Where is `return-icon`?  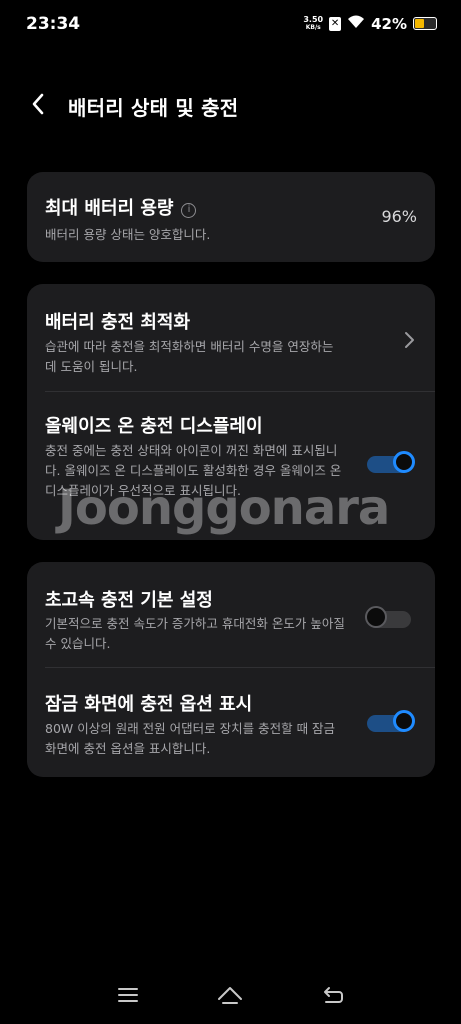 return-icon is located at coordinates (333, 995).